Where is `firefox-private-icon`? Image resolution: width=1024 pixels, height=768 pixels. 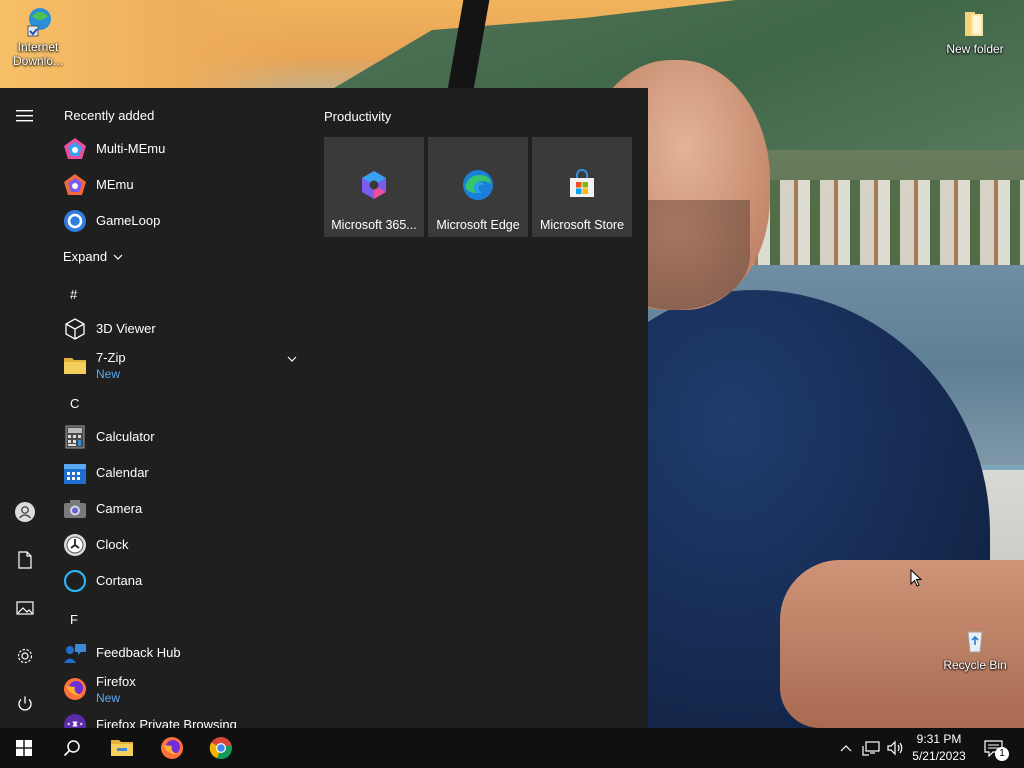 firefox-private-icon is located at coordinates (75, 720).